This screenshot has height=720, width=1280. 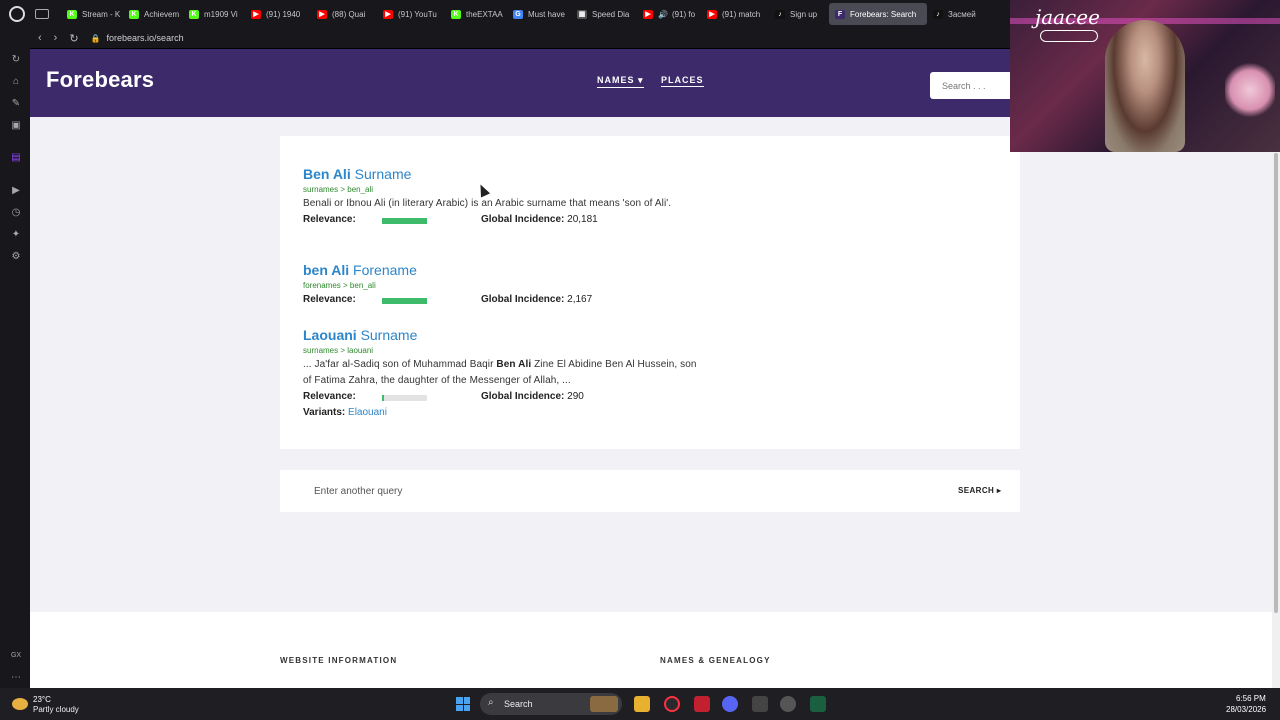 I want to click on result-stats: Relevance: Global Incidence: 290, so click(x=513, y=397).